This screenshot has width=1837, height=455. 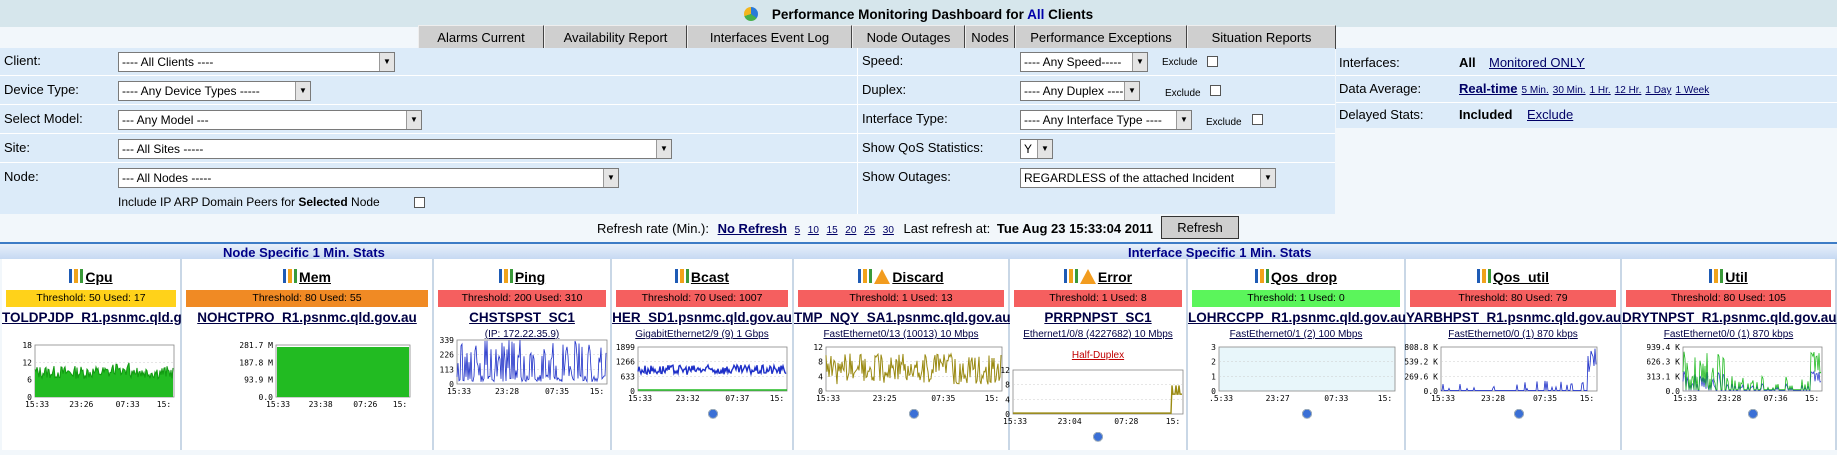 I want to click on stat-title: Util, so click(x=1728, y=277).